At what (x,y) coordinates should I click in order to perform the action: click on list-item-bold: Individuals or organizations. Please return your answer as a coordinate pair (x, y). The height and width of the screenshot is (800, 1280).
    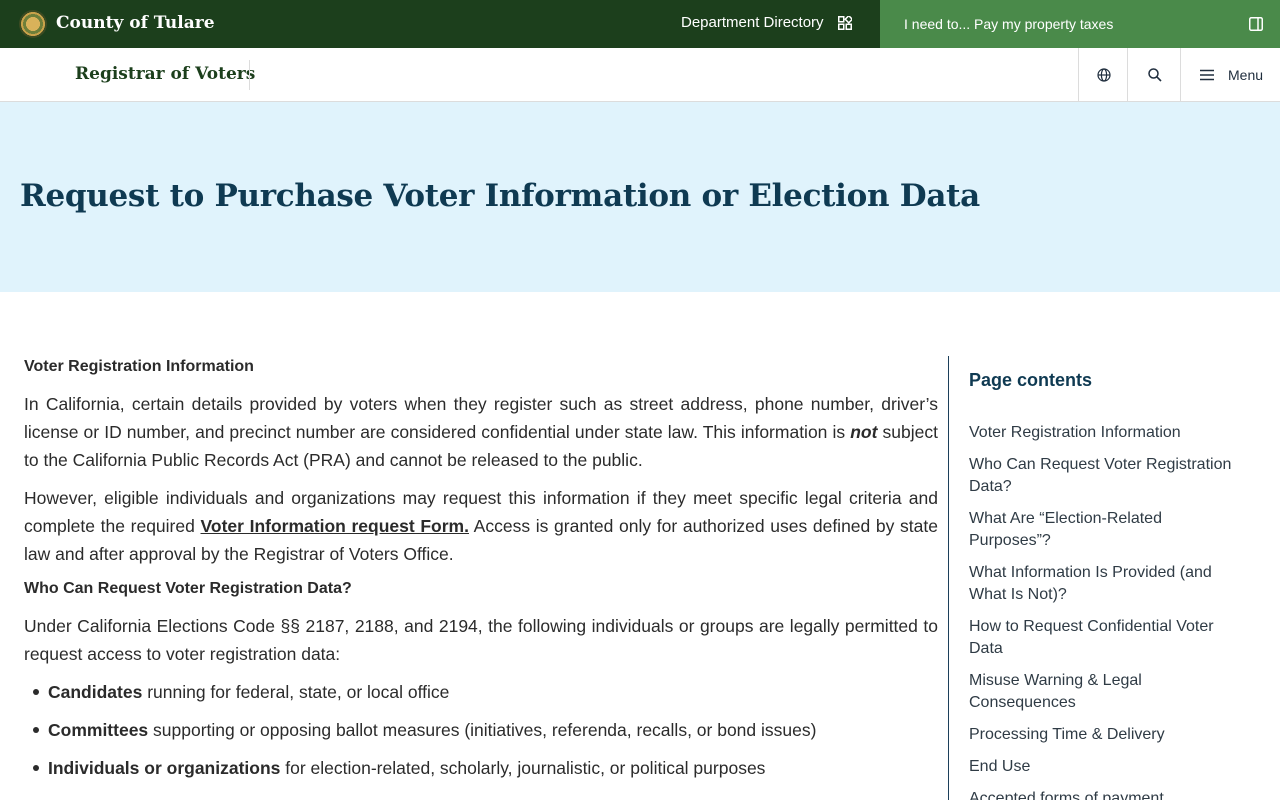
    Looking at the image, I should click on (164, 768).